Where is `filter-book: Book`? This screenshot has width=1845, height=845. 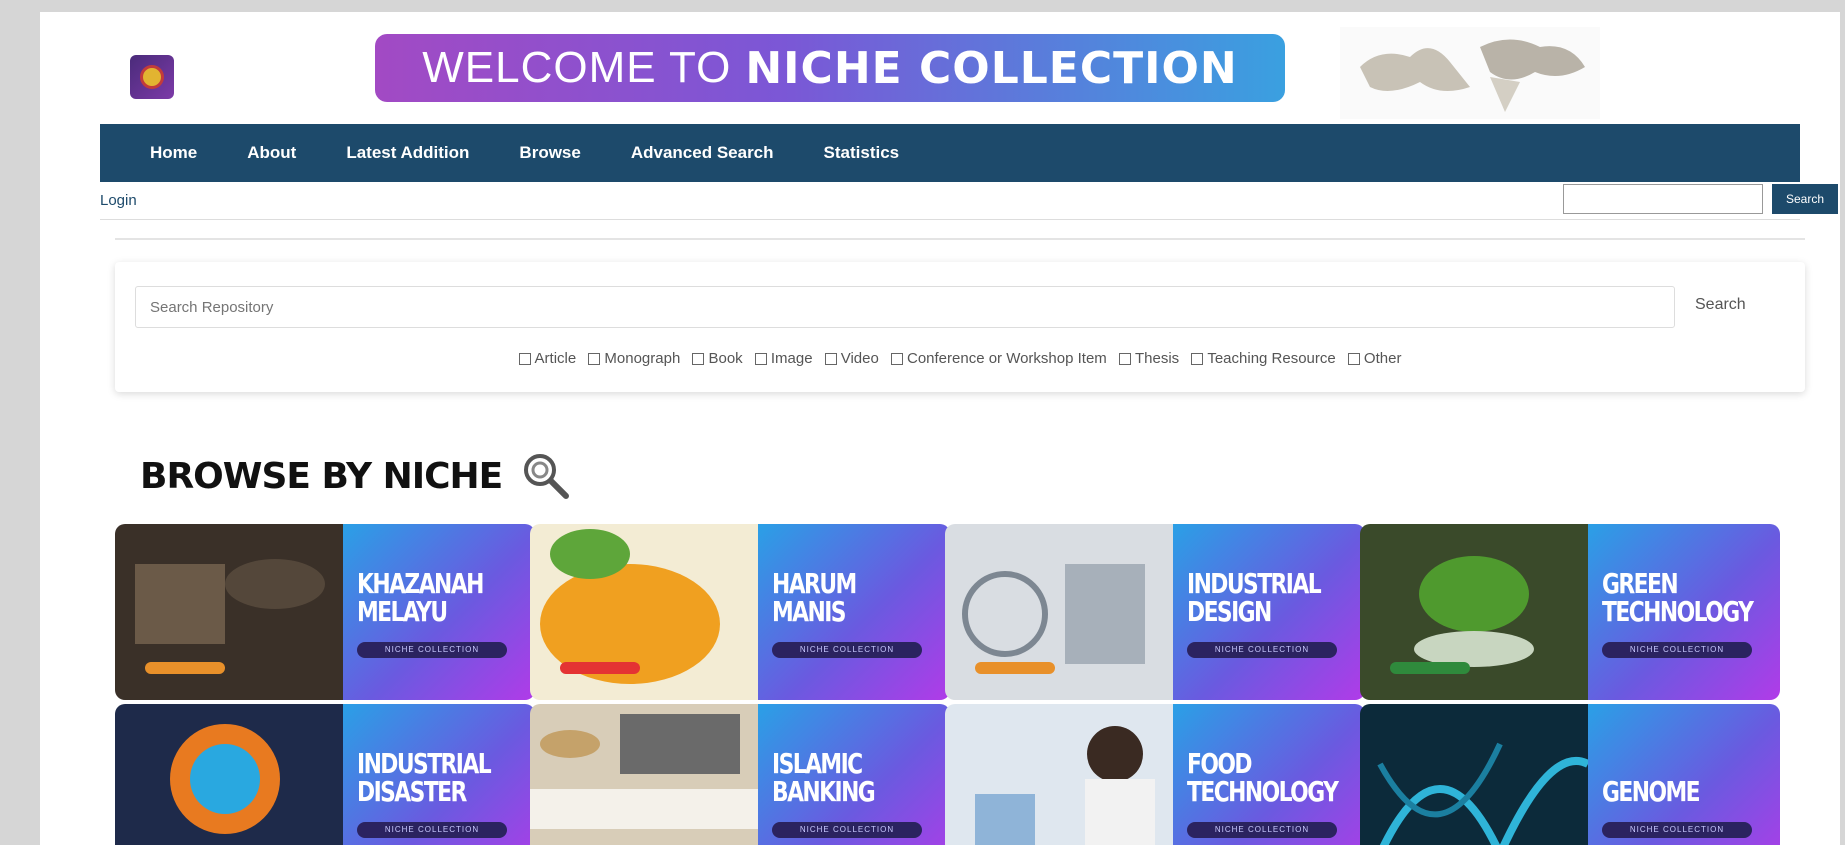
filter-book: Book is located at coordinates (717, 358).